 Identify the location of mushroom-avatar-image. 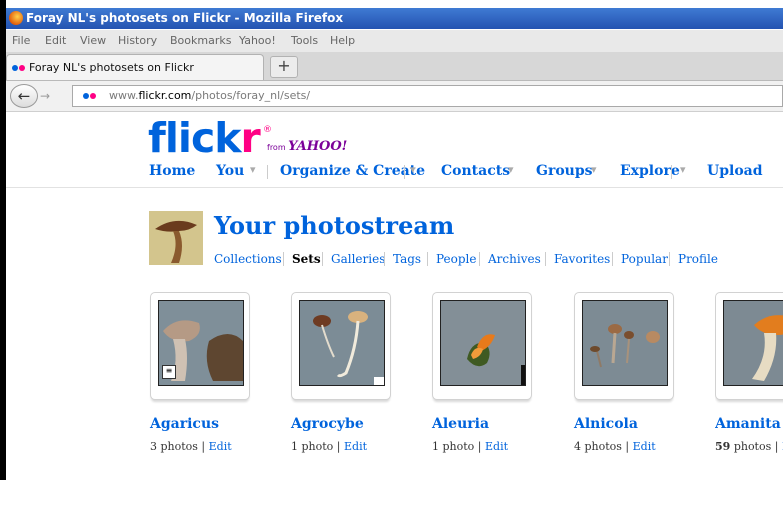
(176, 238).